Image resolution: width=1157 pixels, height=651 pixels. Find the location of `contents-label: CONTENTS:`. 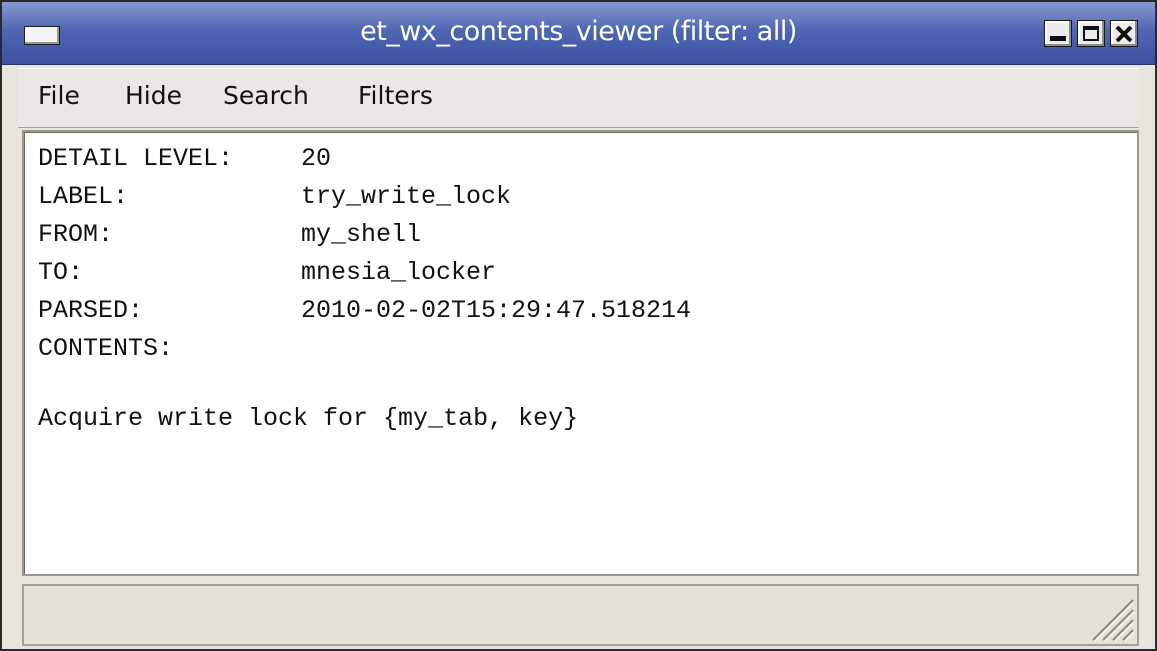

contents-label: CONTENTS: is located at coordinates (106, 348).